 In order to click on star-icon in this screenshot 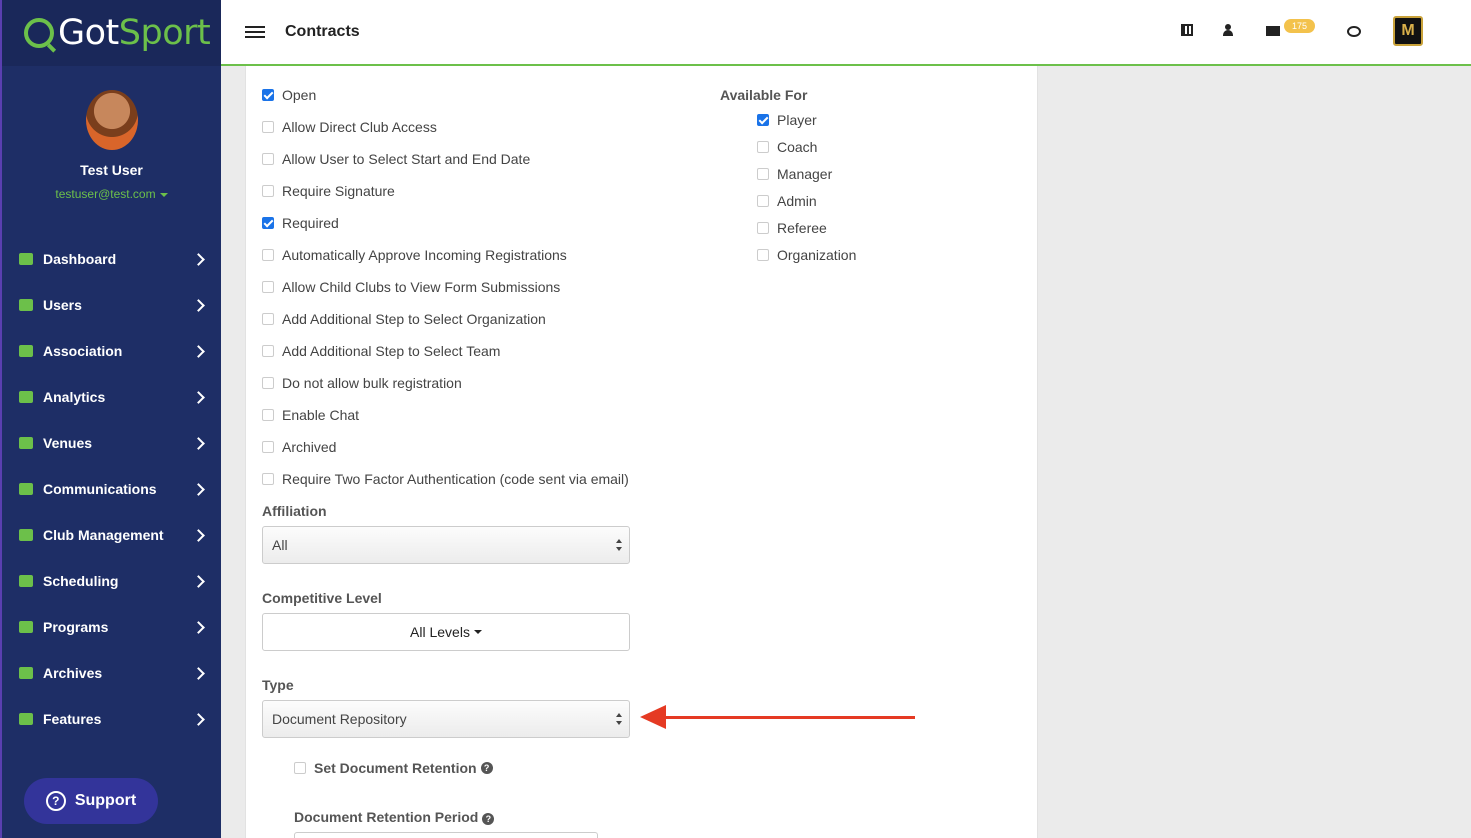, I will do `click(26, 719)`.